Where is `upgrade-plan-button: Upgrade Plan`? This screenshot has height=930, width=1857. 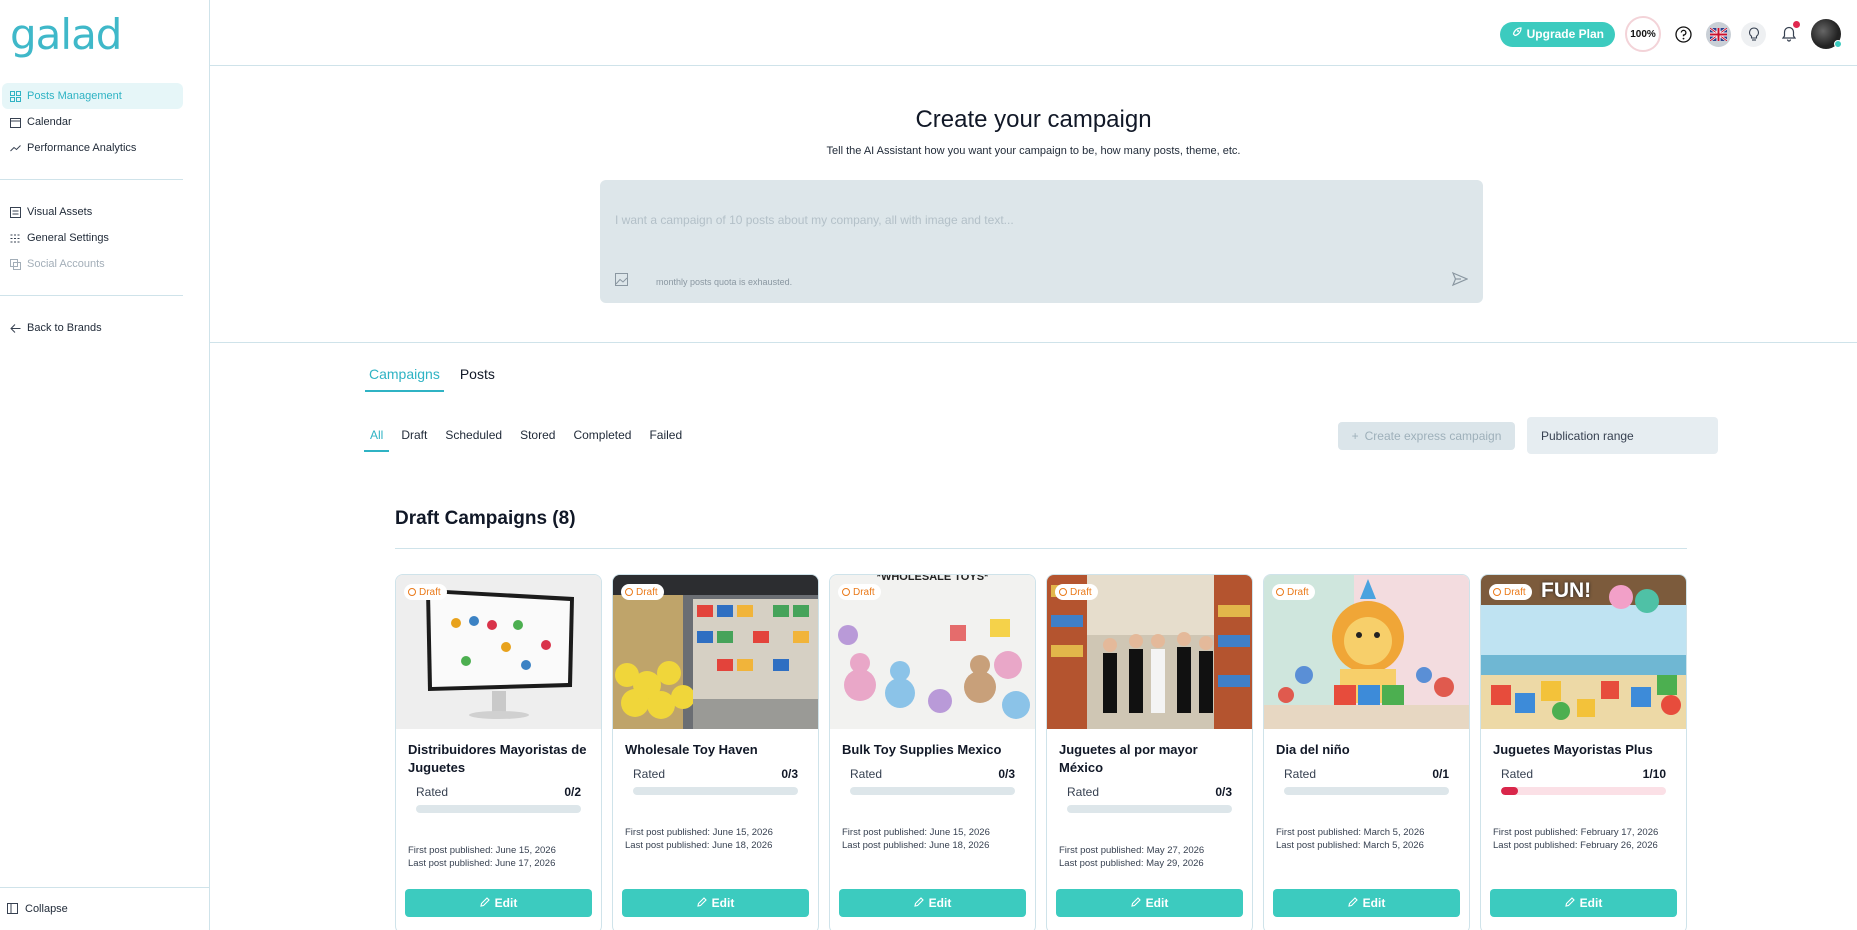 upgrade-plan-button: Upgrade Plan is located at coordinates (1557, 34).